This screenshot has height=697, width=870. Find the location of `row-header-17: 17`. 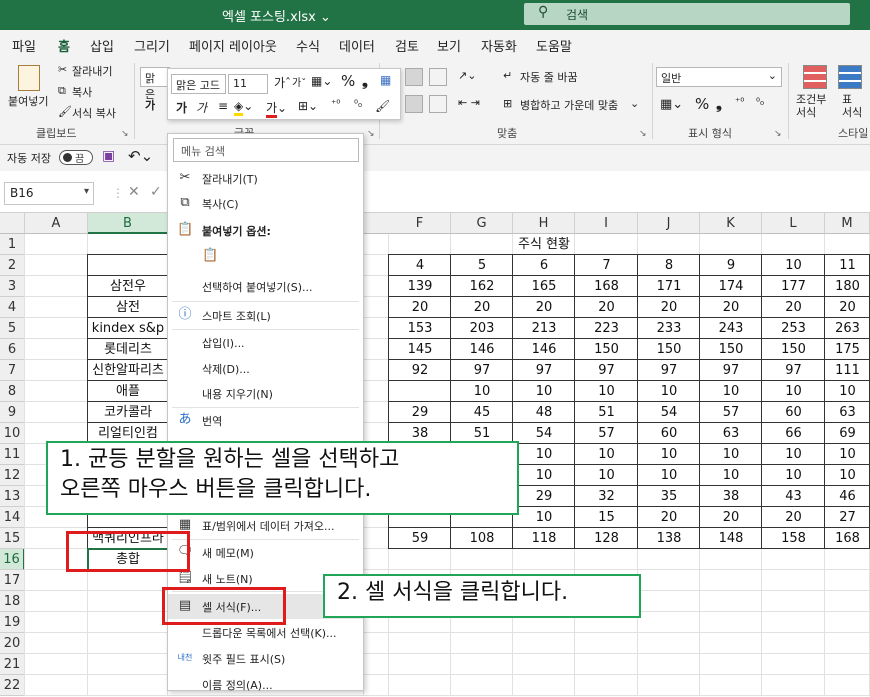

row-header-17: 17 is located at coordinates (12, 580).